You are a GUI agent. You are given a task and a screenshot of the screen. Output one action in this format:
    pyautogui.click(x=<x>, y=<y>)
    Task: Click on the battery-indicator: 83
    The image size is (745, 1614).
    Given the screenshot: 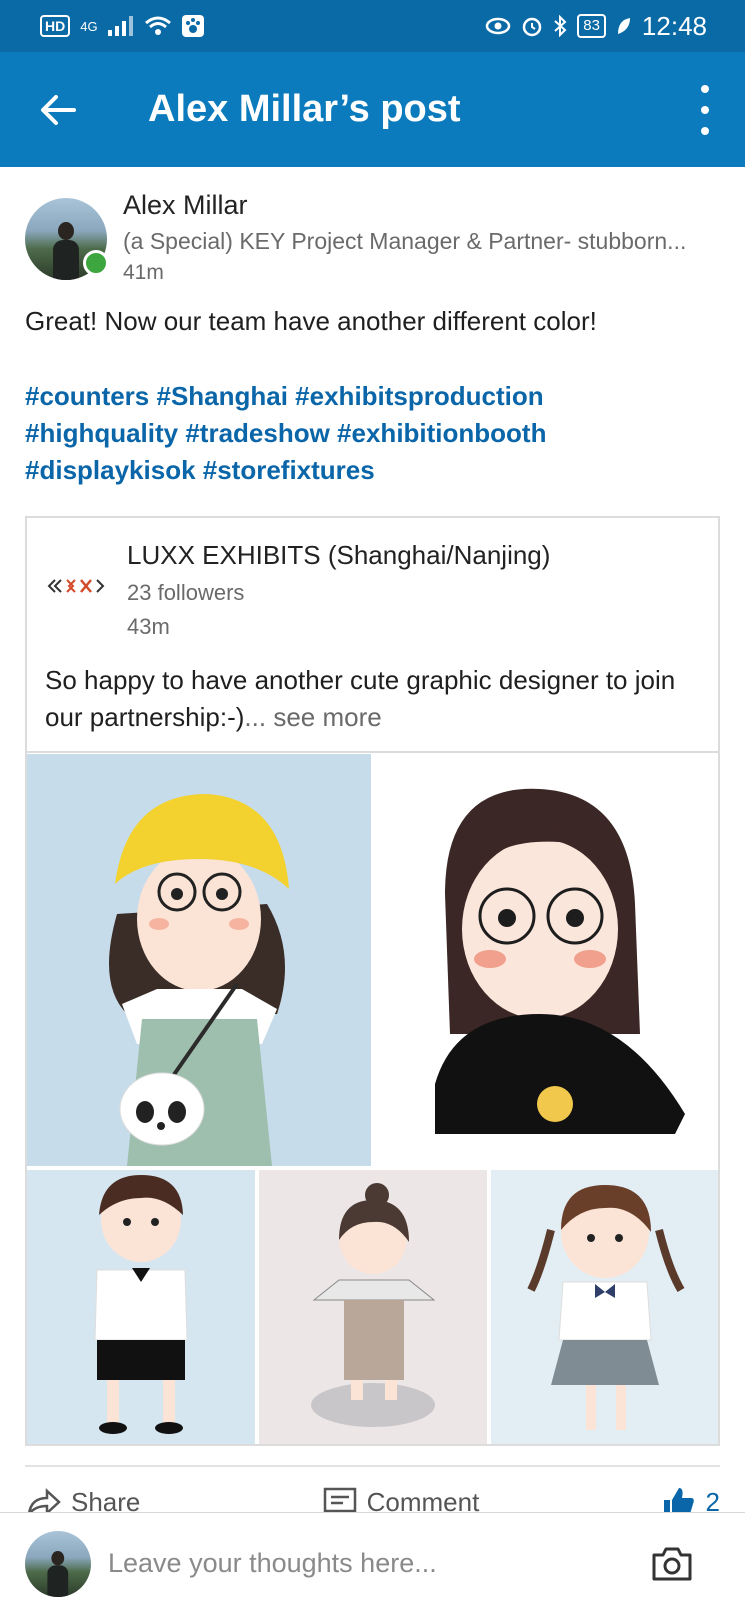 What is the action you would take?
    pyautogui.click(x=591, y=26)
    